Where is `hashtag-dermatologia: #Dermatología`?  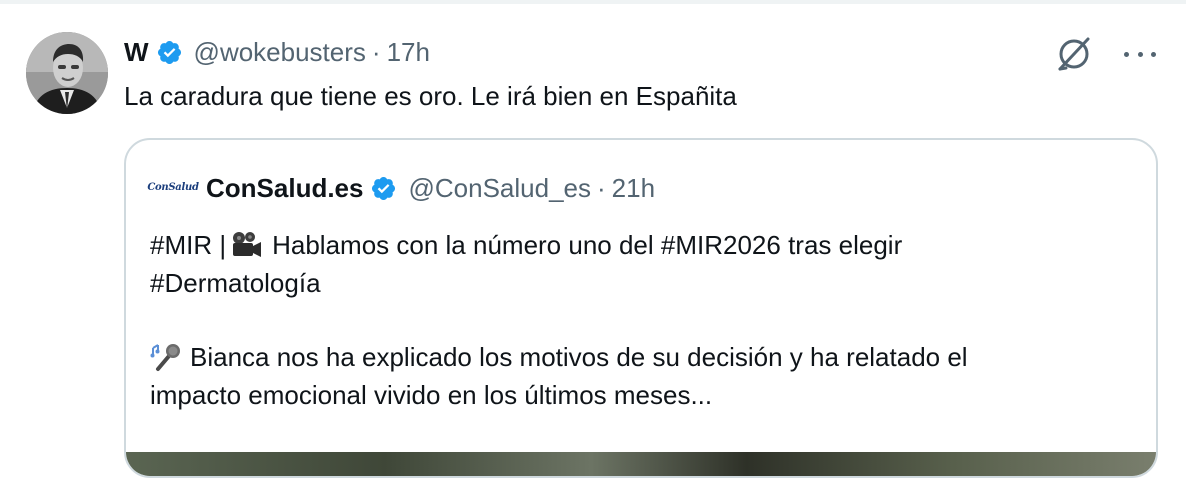 hashtag-dermatologia: #Dermatología is located at coordinates (235, 283).